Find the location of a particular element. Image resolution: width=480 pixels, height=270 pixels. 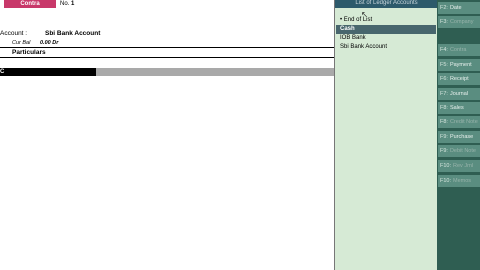

debit-note-button: F9: Debit Note is located at coordinates (459, 151).